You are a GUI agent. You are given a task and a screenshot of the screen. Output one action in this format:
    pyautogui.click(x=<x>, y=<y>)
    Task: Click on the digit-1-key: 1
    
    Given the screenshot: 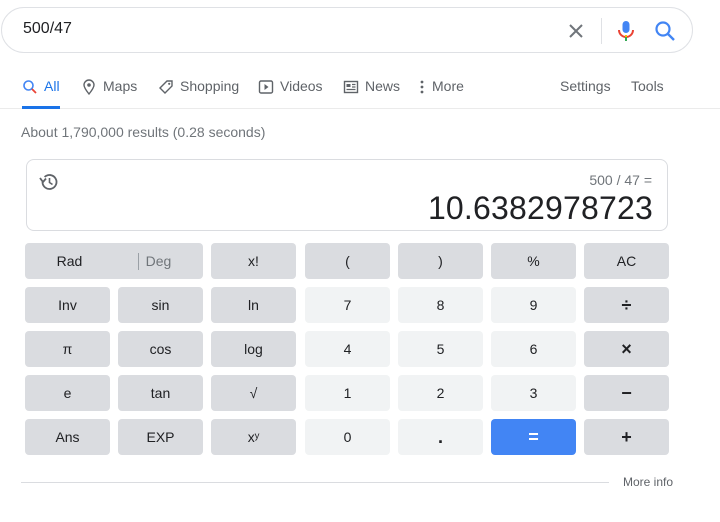 What is the action you would take?
    pyautogui.click(x=347, y=393)
    